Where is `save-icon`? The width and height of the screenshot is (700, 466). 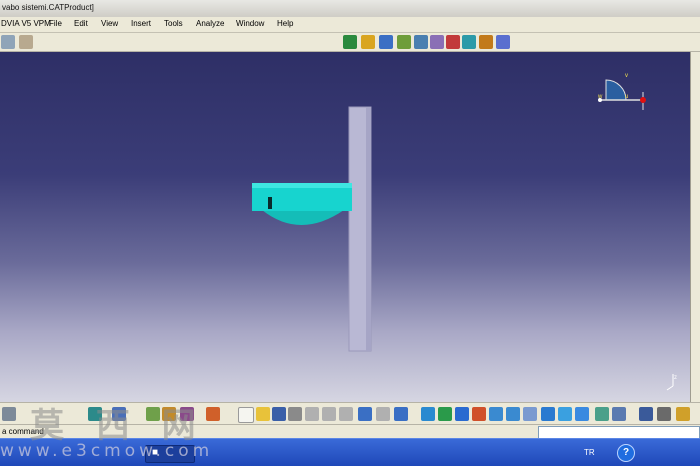 save-icon is located at coordinates (279, 414).